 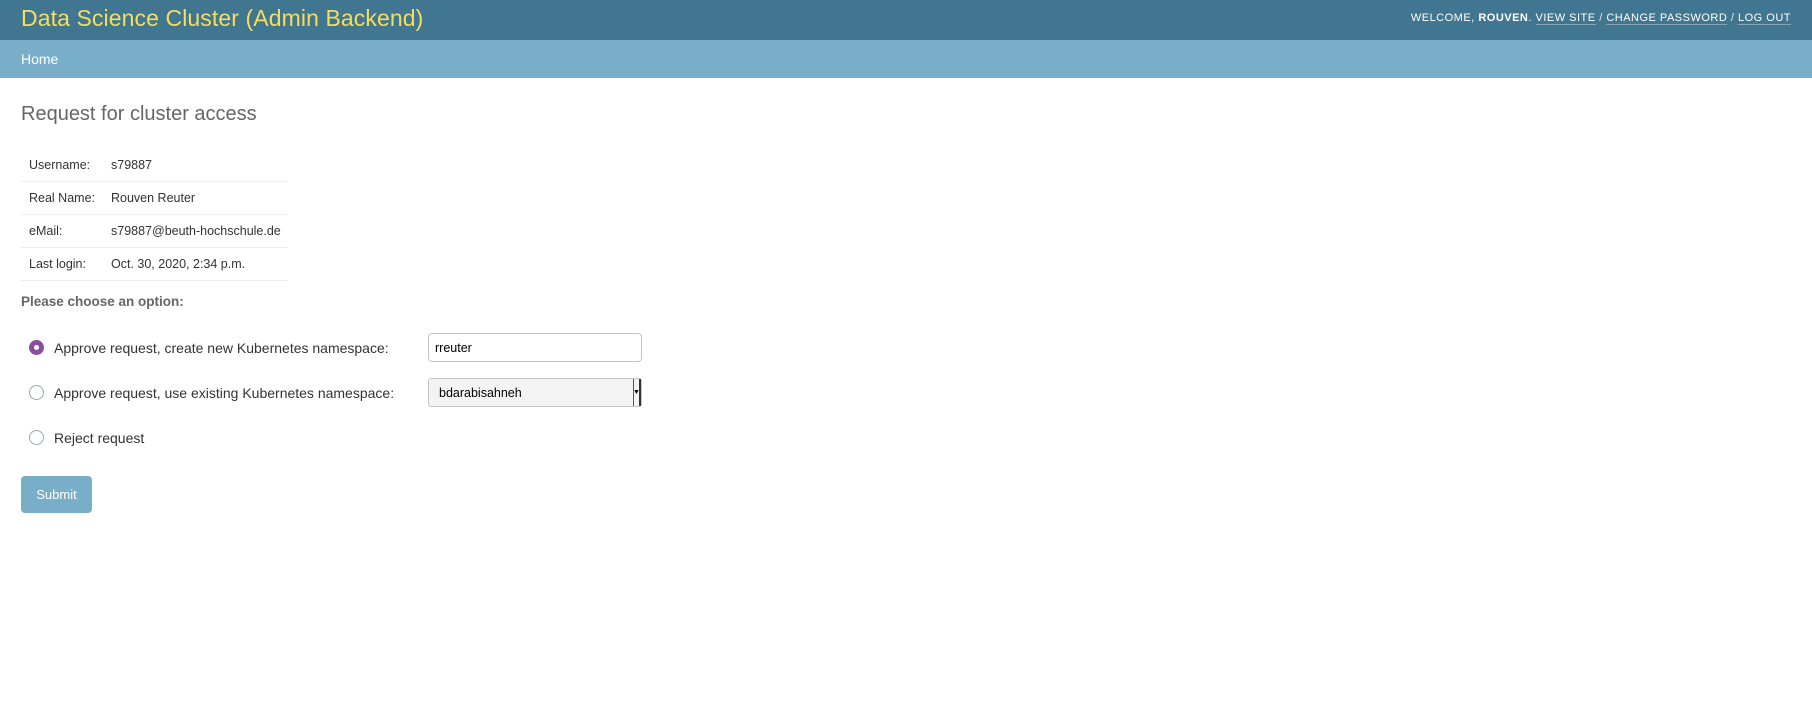 I want to click on approve-new-radio, so click(x=36, y=347).